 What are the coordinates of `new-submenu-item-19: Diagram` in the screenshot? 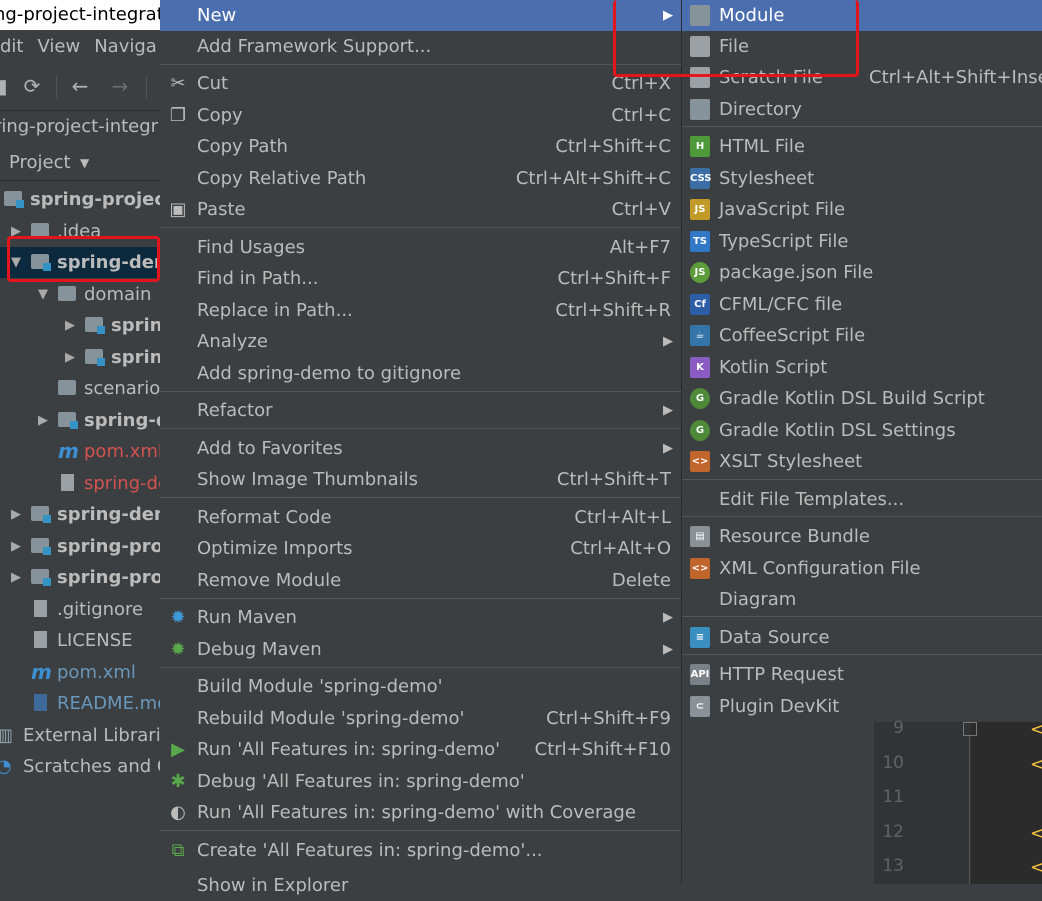 It's located at (862, 599).